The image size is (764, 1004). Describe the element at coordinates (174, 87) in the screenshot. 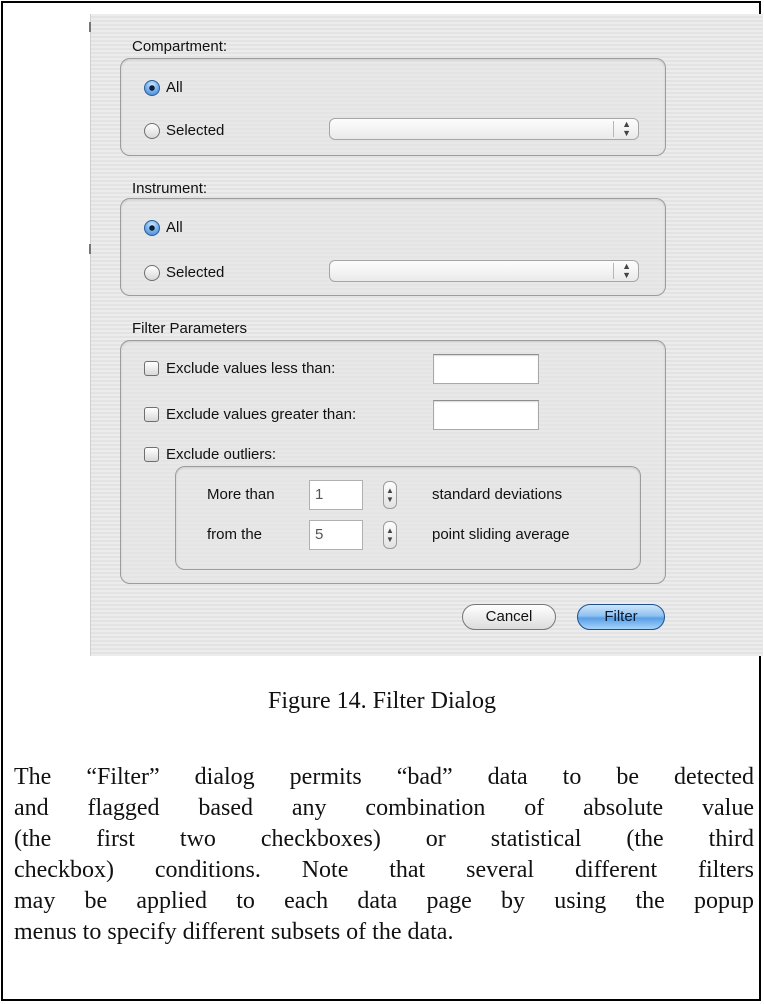

I see `compartment-all-label: All` at that location.